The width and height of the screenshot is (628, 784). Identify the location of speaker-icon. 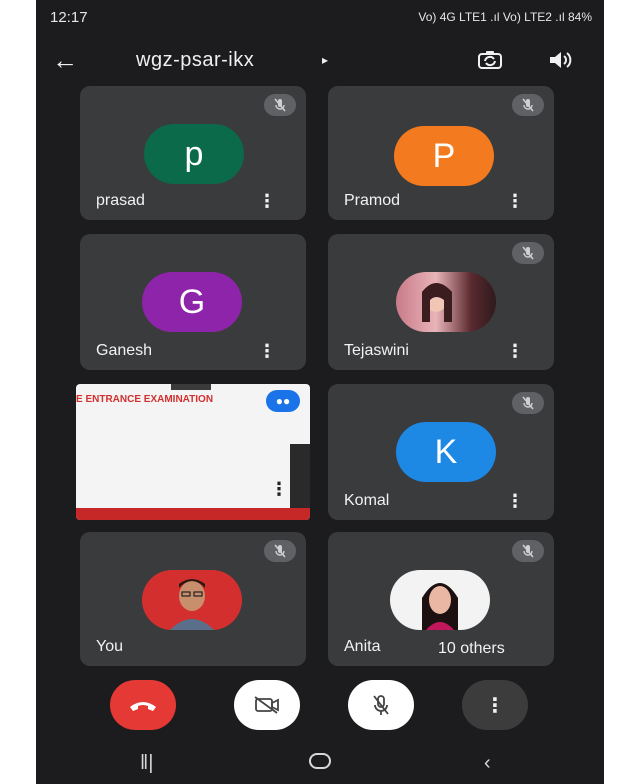
(560, 60).